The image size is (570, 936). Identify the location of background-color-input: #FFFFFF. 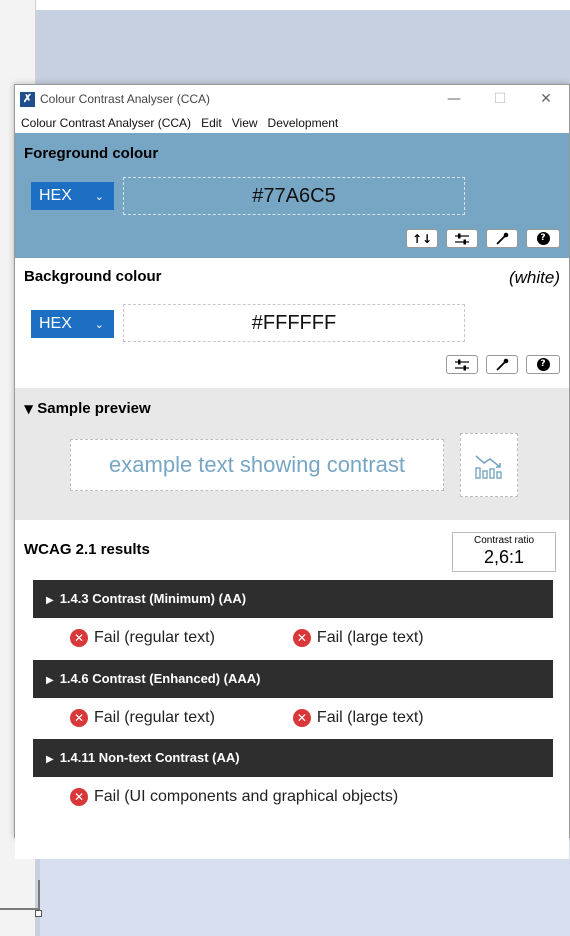
(294, 323).